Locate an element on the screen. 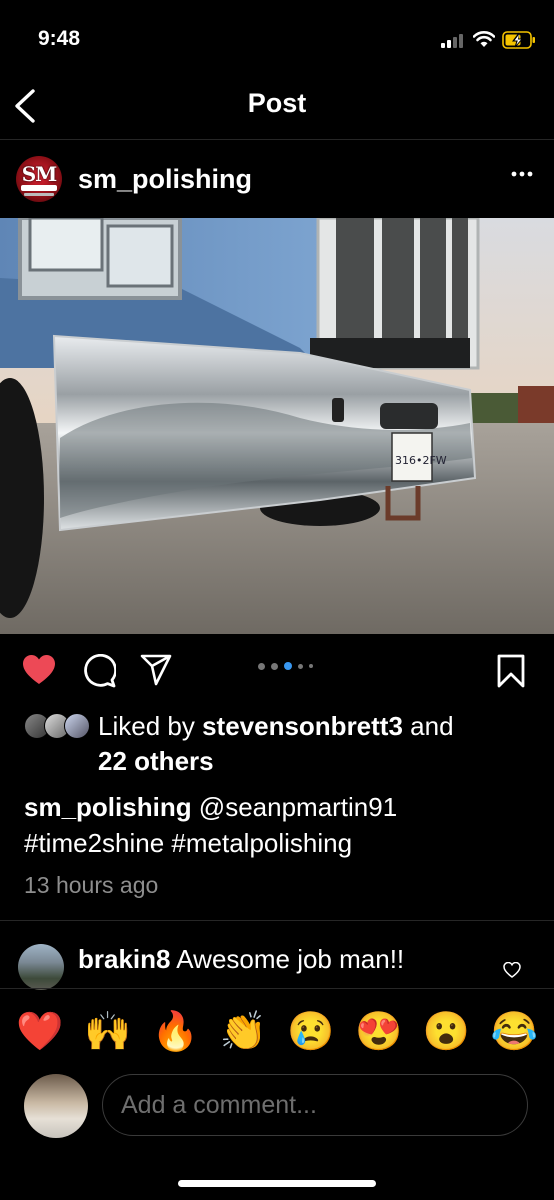  emoji-heart-button: ❤️ is located at coordinates (40, 1032).